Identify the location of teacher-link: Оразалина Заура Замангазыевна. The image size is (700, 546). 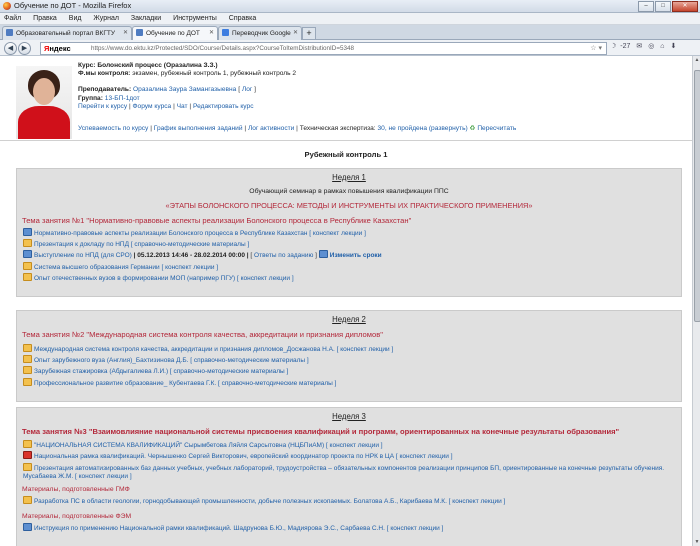
(184, 89).